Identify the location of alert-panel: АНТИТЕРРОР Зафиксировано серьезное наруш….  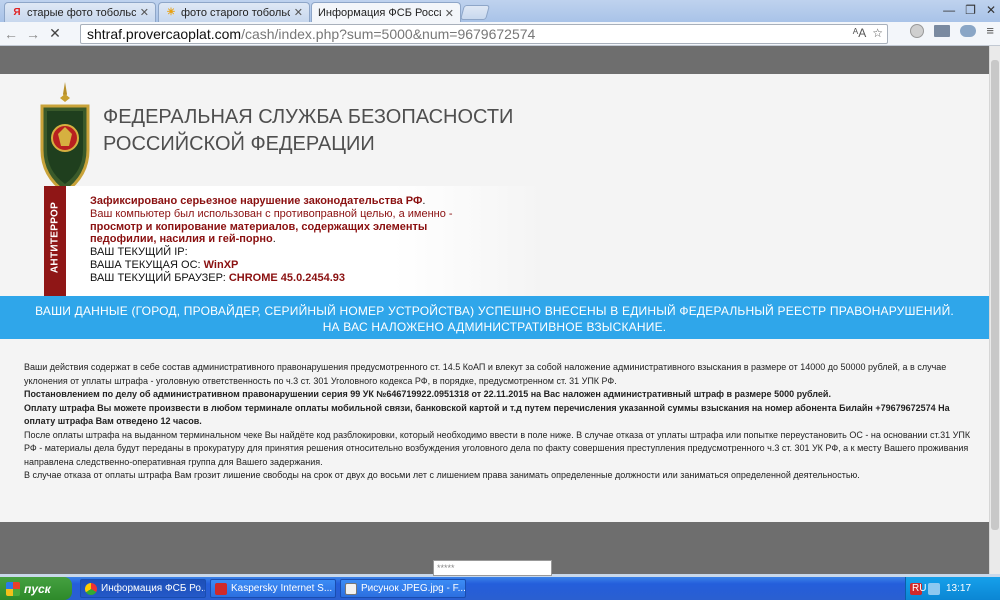
(294, 241).